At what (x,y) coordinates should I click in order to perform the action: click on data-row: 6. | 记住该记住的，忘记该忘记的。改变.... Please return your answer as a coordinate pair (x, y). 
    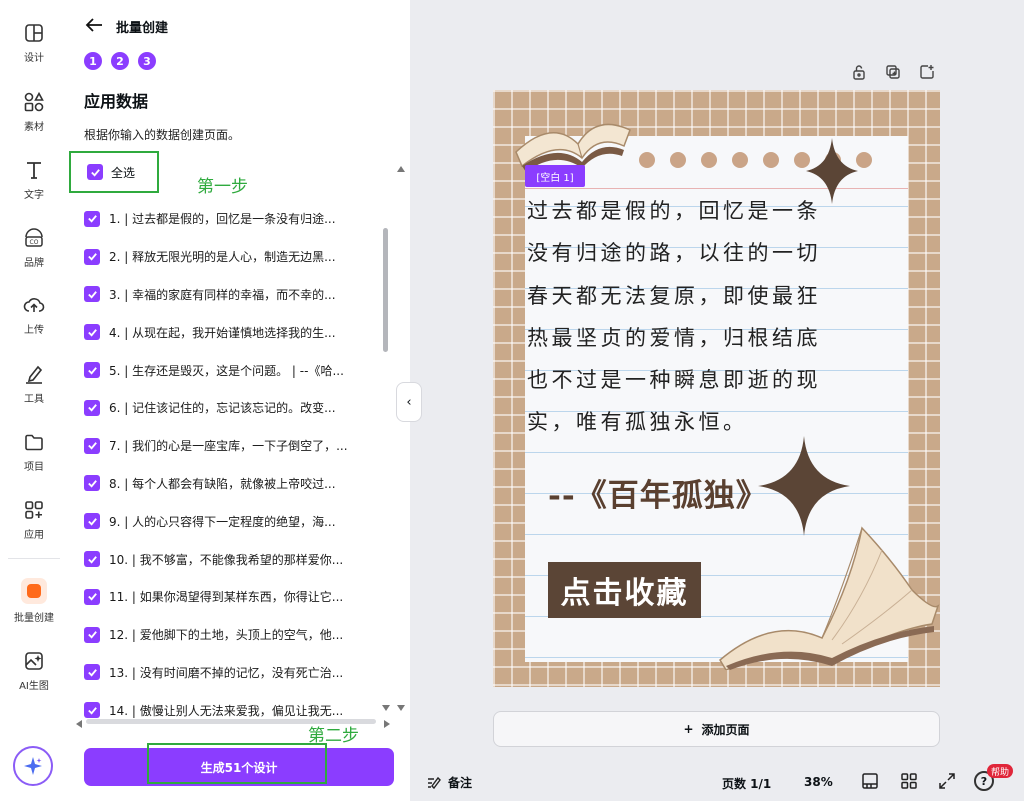
    Looking at the image, I should click on (229, 408).